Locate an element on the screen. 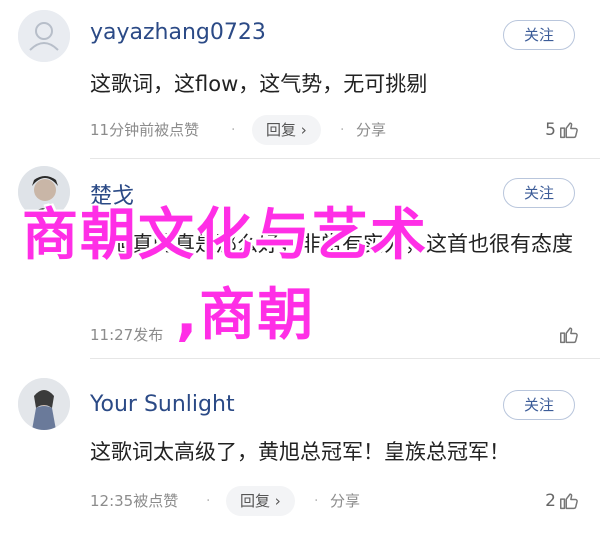 The image size is (600, 534). default-avatar-icon is located at coordinates (44, 36).